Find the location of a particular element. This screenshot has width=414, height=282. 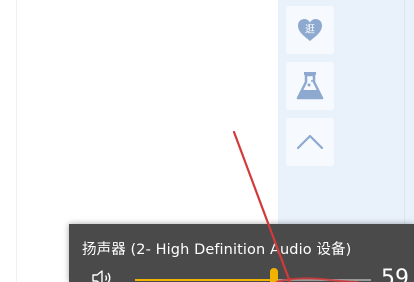

chevron-up-icon is located at coordinates (310, 142).